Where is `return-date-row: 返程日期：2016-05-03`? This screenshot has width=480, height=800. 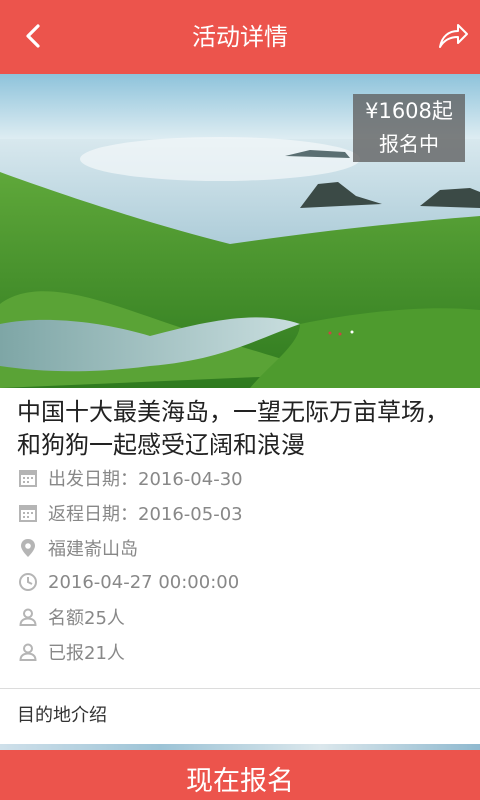
return-date-row: 返程日期：2016-05-03 is located at coordinates (242, 513).